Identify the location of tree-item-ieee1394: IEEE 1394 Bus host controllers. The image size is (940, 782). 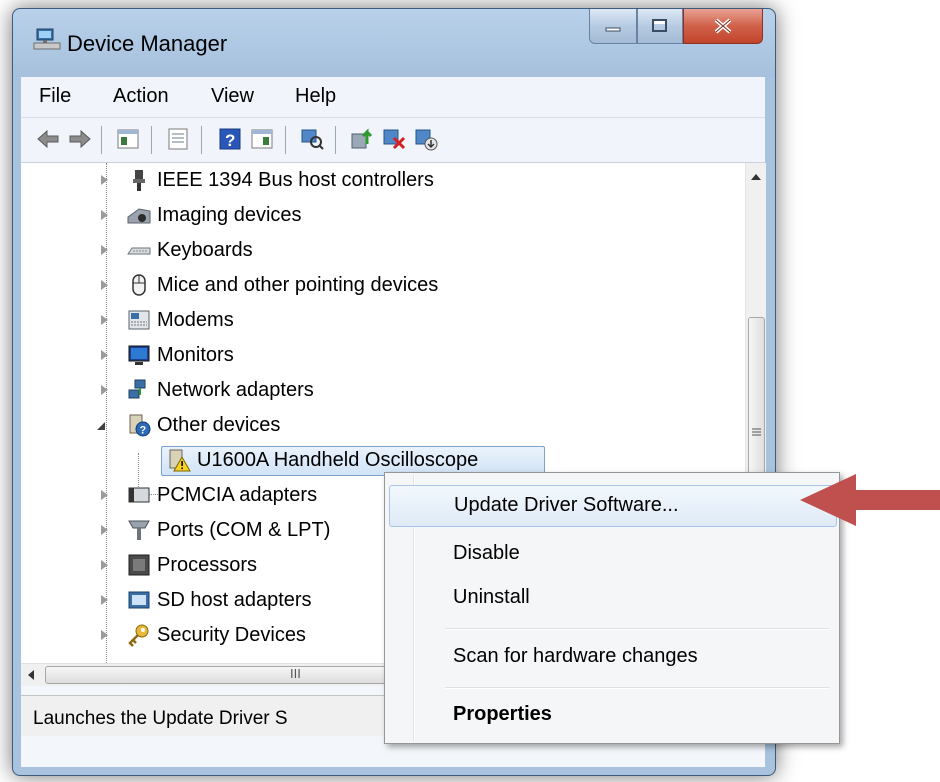
(371, 180).